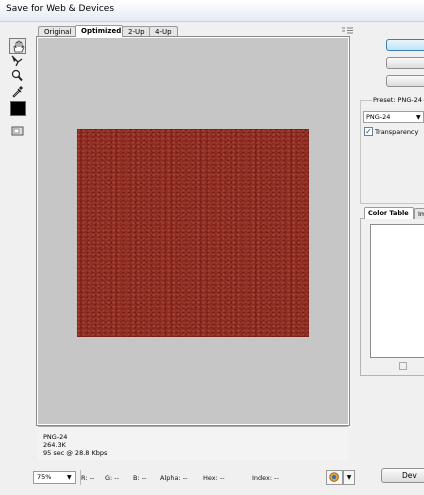  I want to click on info-format: PNG-24, so click(55, 437).